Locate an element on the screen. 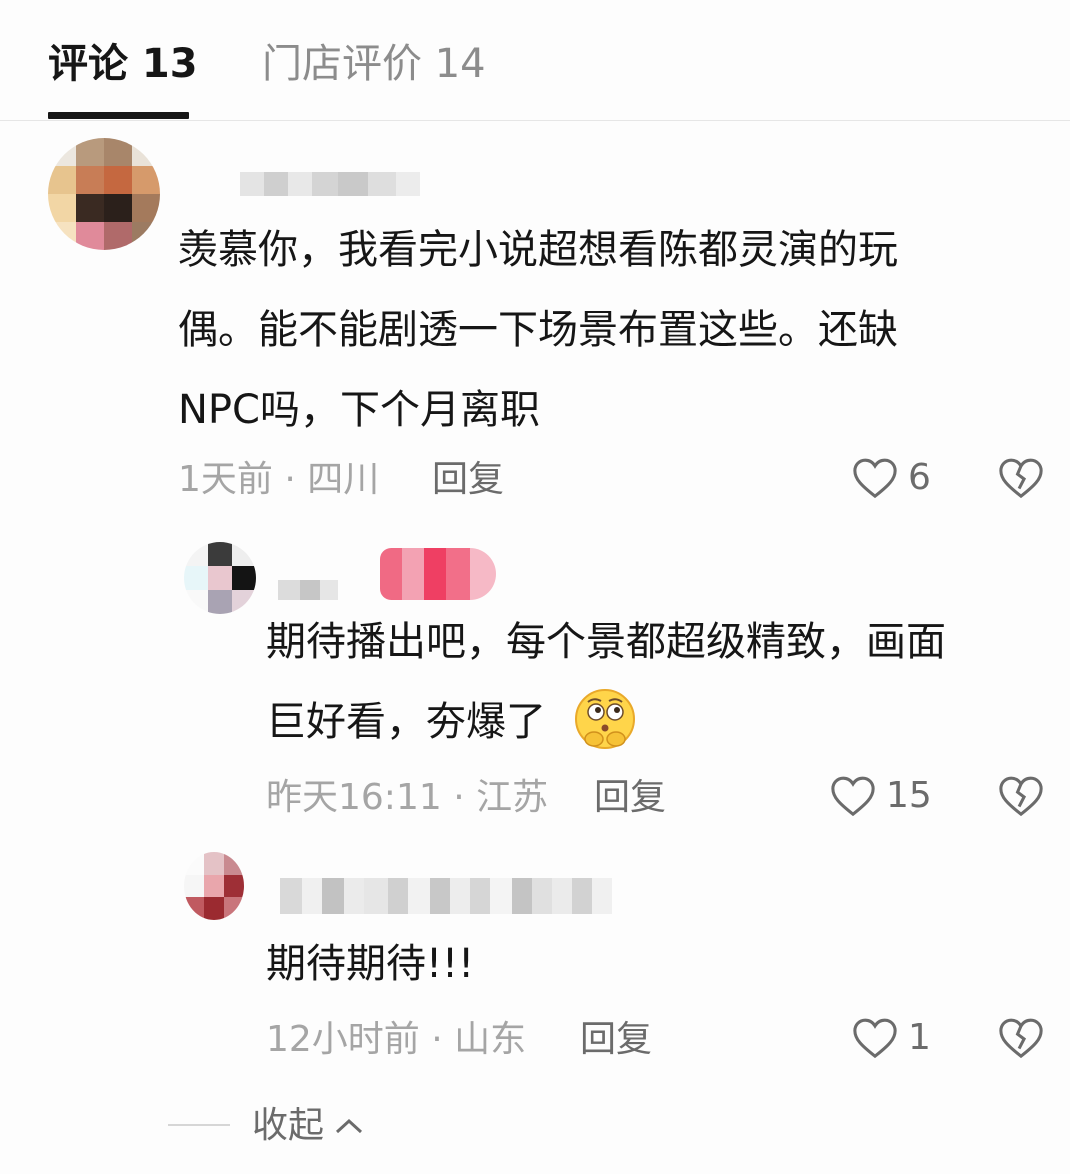 This screenshot has height=1174, width=1070. like-button: 1 is located at coordinates (891, 1038).